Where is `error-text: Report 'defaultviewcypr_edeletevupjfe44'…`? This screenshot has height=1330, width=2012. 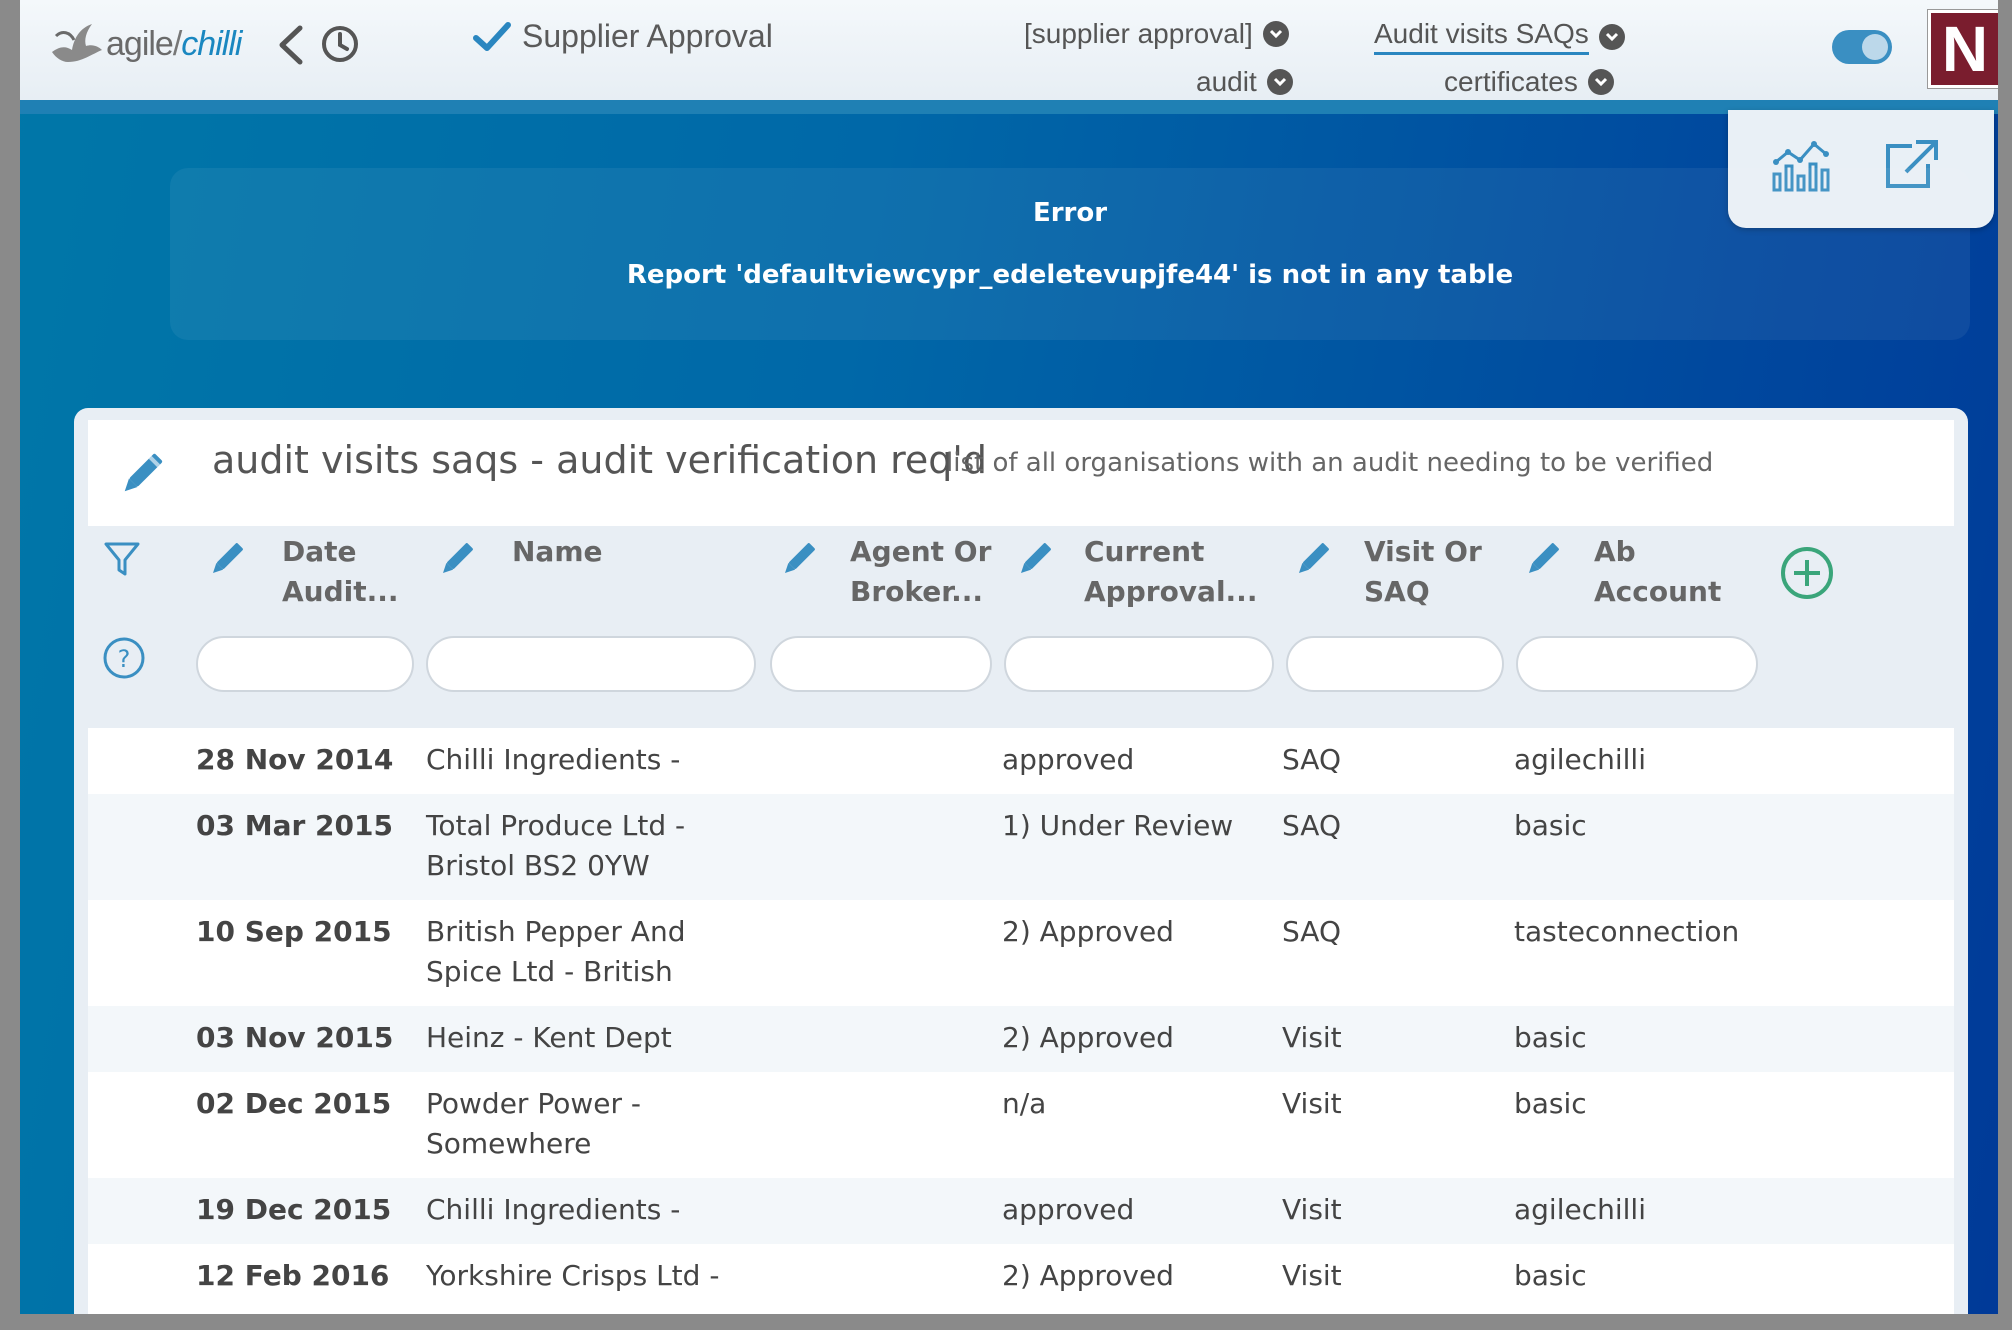
error-text: Report 'defaultviewcypr_edeletevupjfe44'… is located at coordinates (1070, 275).